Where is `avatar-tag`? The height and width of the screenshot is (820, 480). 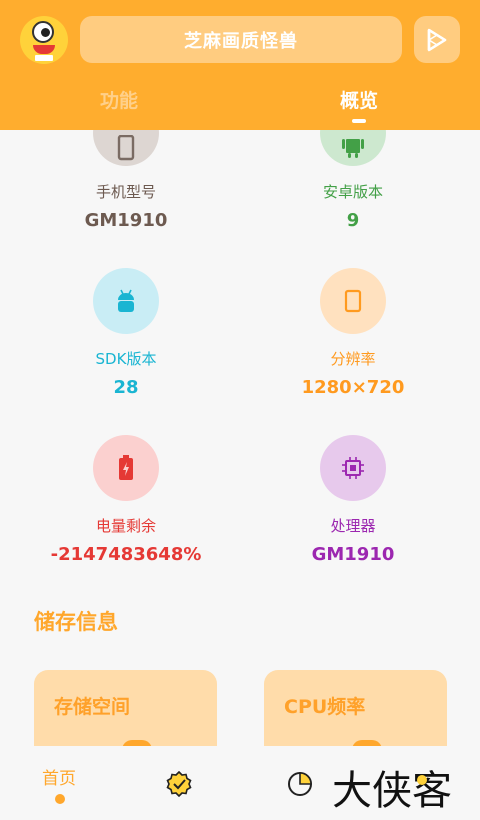
avatar-tag is located at coordinates (44, 58).